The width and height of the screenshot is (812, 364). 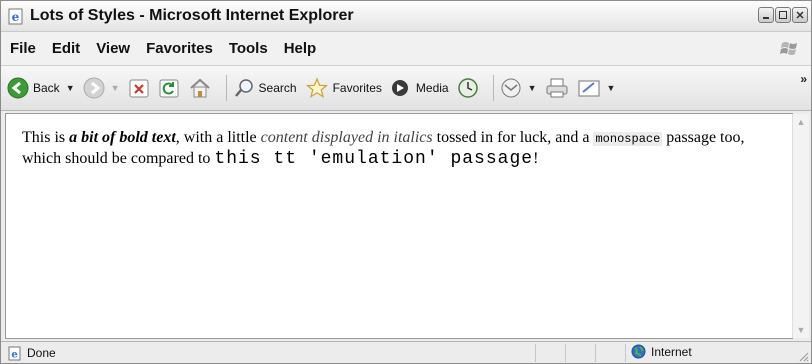 I want to click on zone-text: Internet, so click(x=671, y=351).